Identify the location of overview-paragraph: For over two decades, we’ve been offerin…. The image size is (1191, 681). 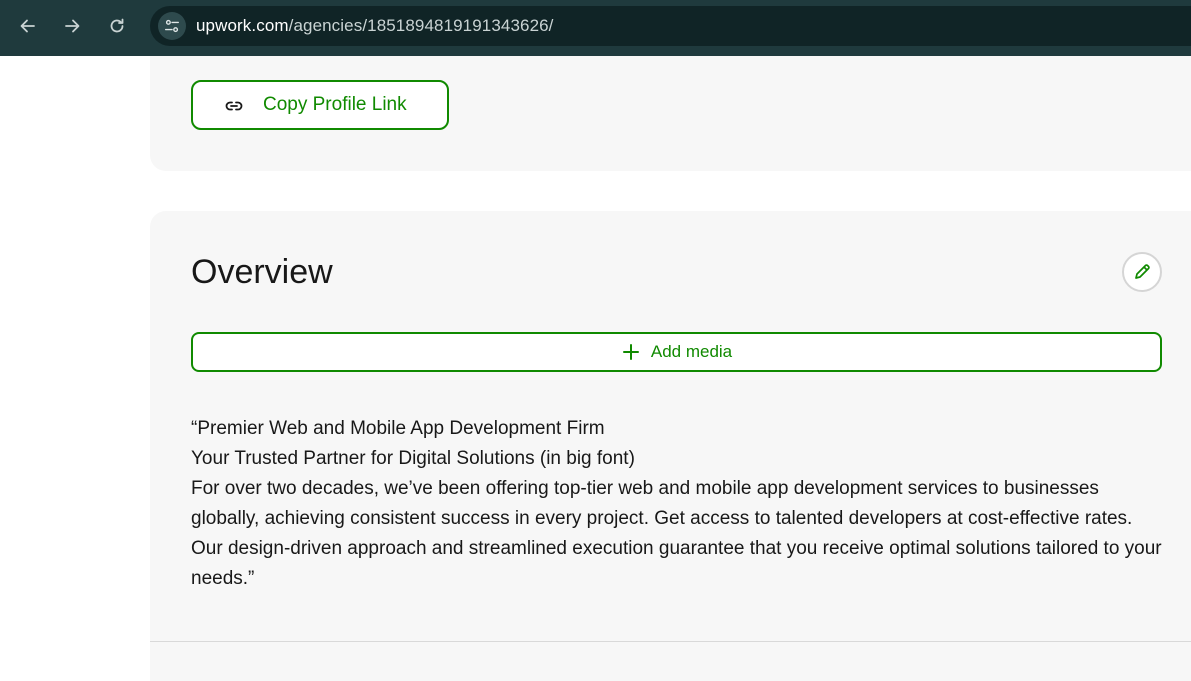
(676, 533).